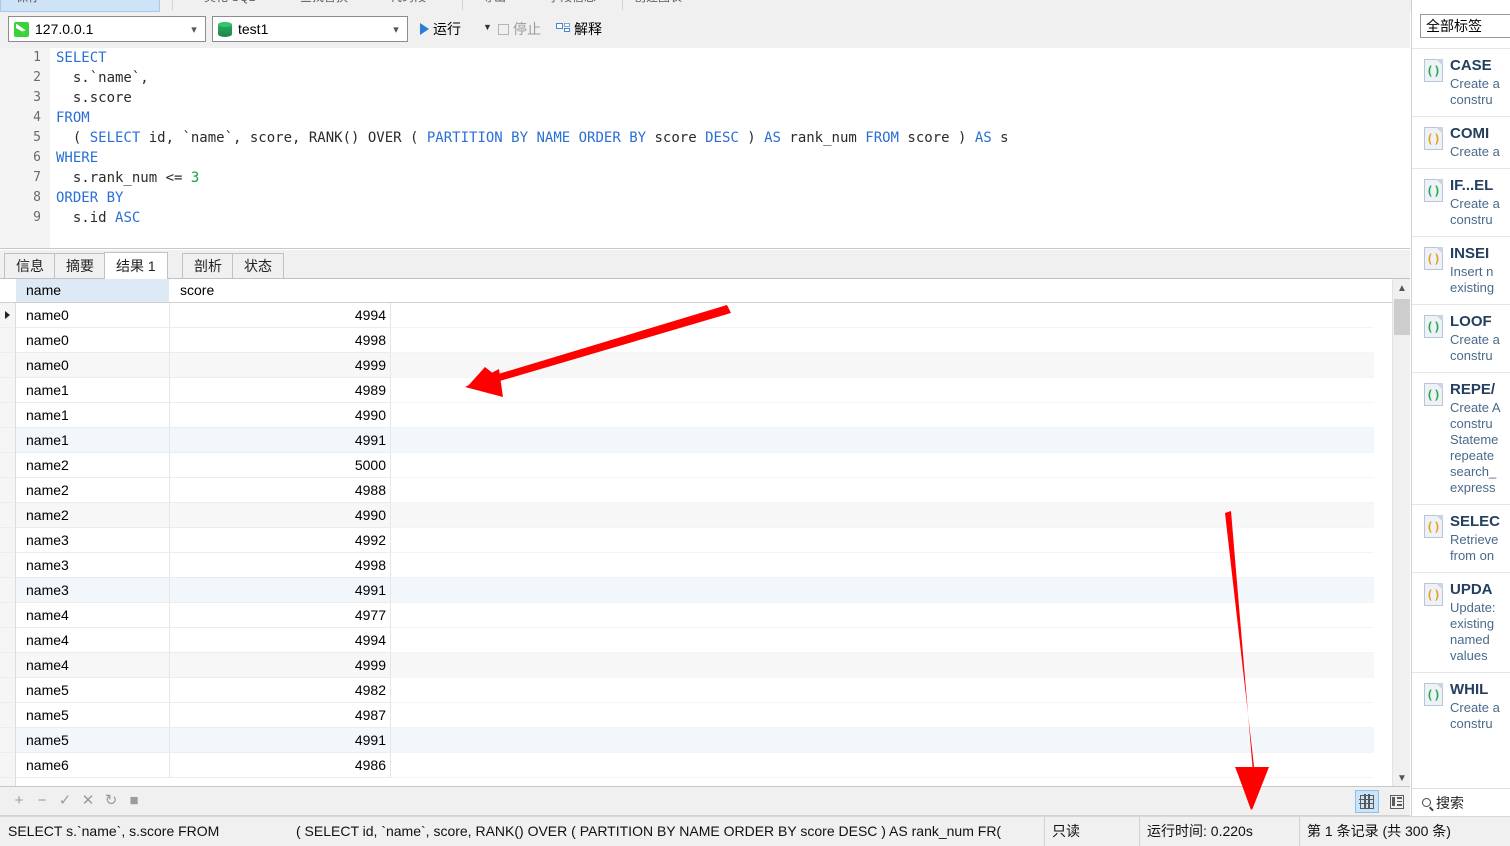  What do you see at coordinates (1461, 622) in the screenshot?
I see `snippet-item: () UPDA Update: existing named values` at bounding box center [1461, 622].